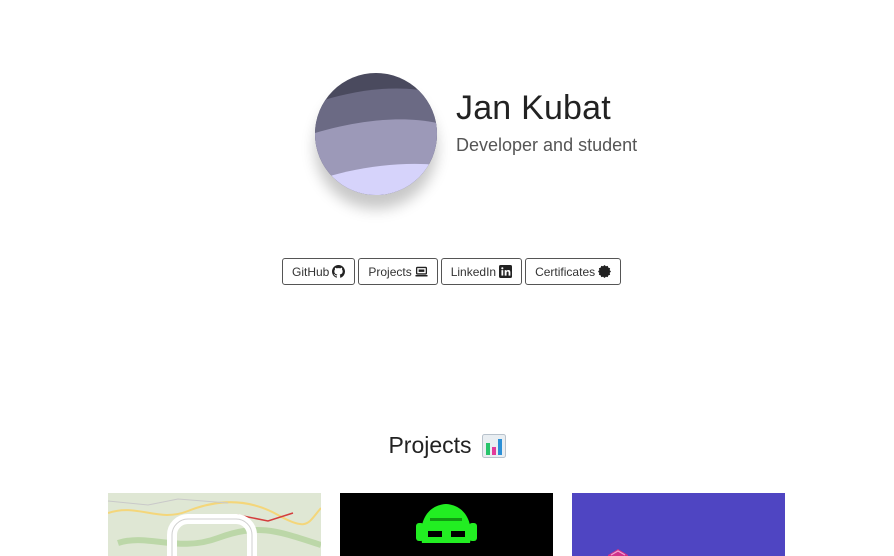 The width and height of the screenshot is (894, 556). I want to click on github-icon, so click(339, 271).